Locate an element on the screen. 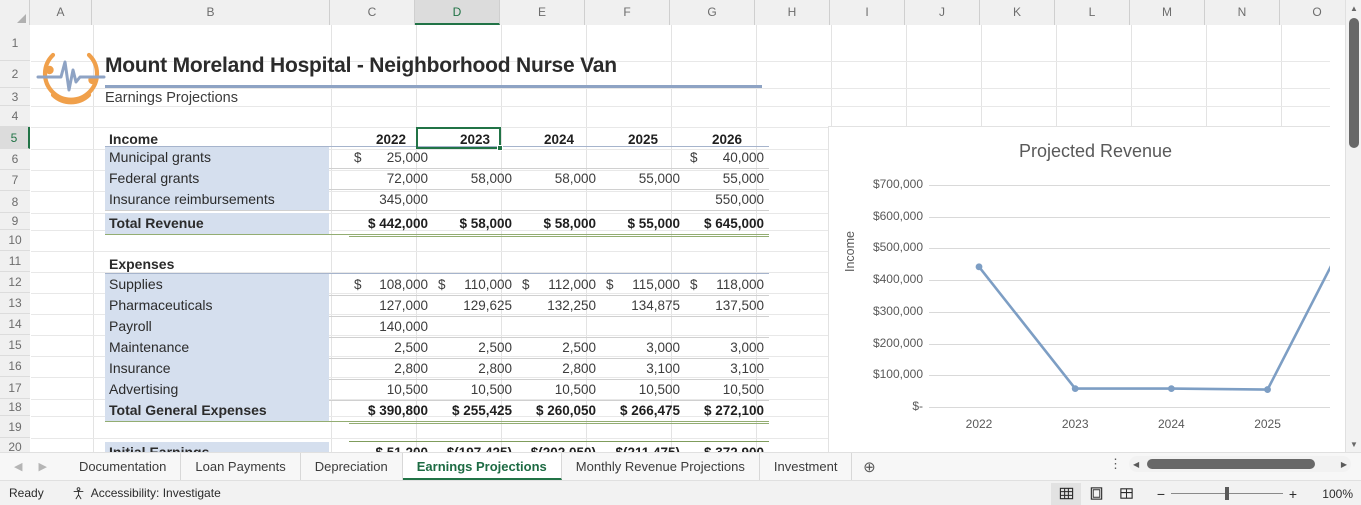 The height and width of the screenshot is (505, 1361). cell-value: 132,250 is located at coordinates (559, 305).